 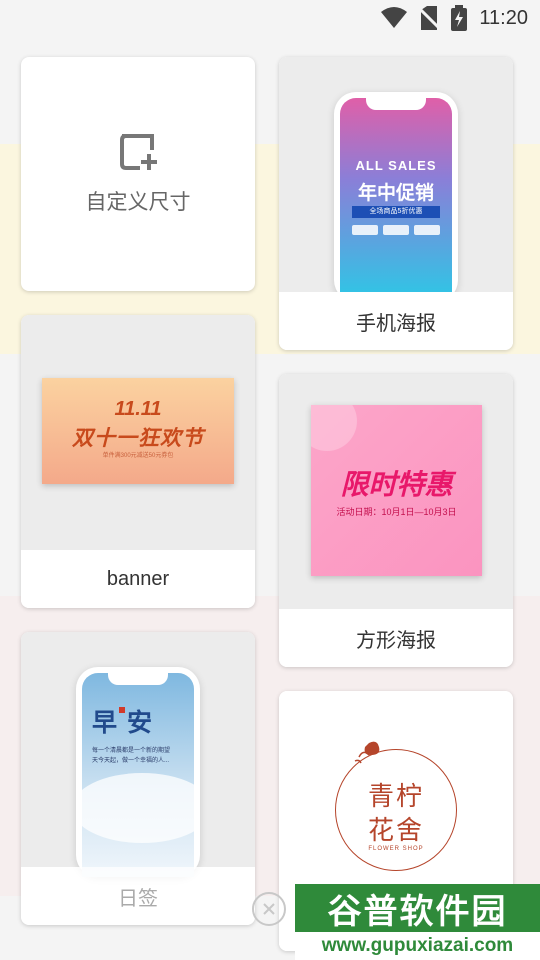 What do you see at coordinates (138, 202) in the screenshot?
I see `custom-size-label: 自定义尺寸` at bounding box center [138, 202].